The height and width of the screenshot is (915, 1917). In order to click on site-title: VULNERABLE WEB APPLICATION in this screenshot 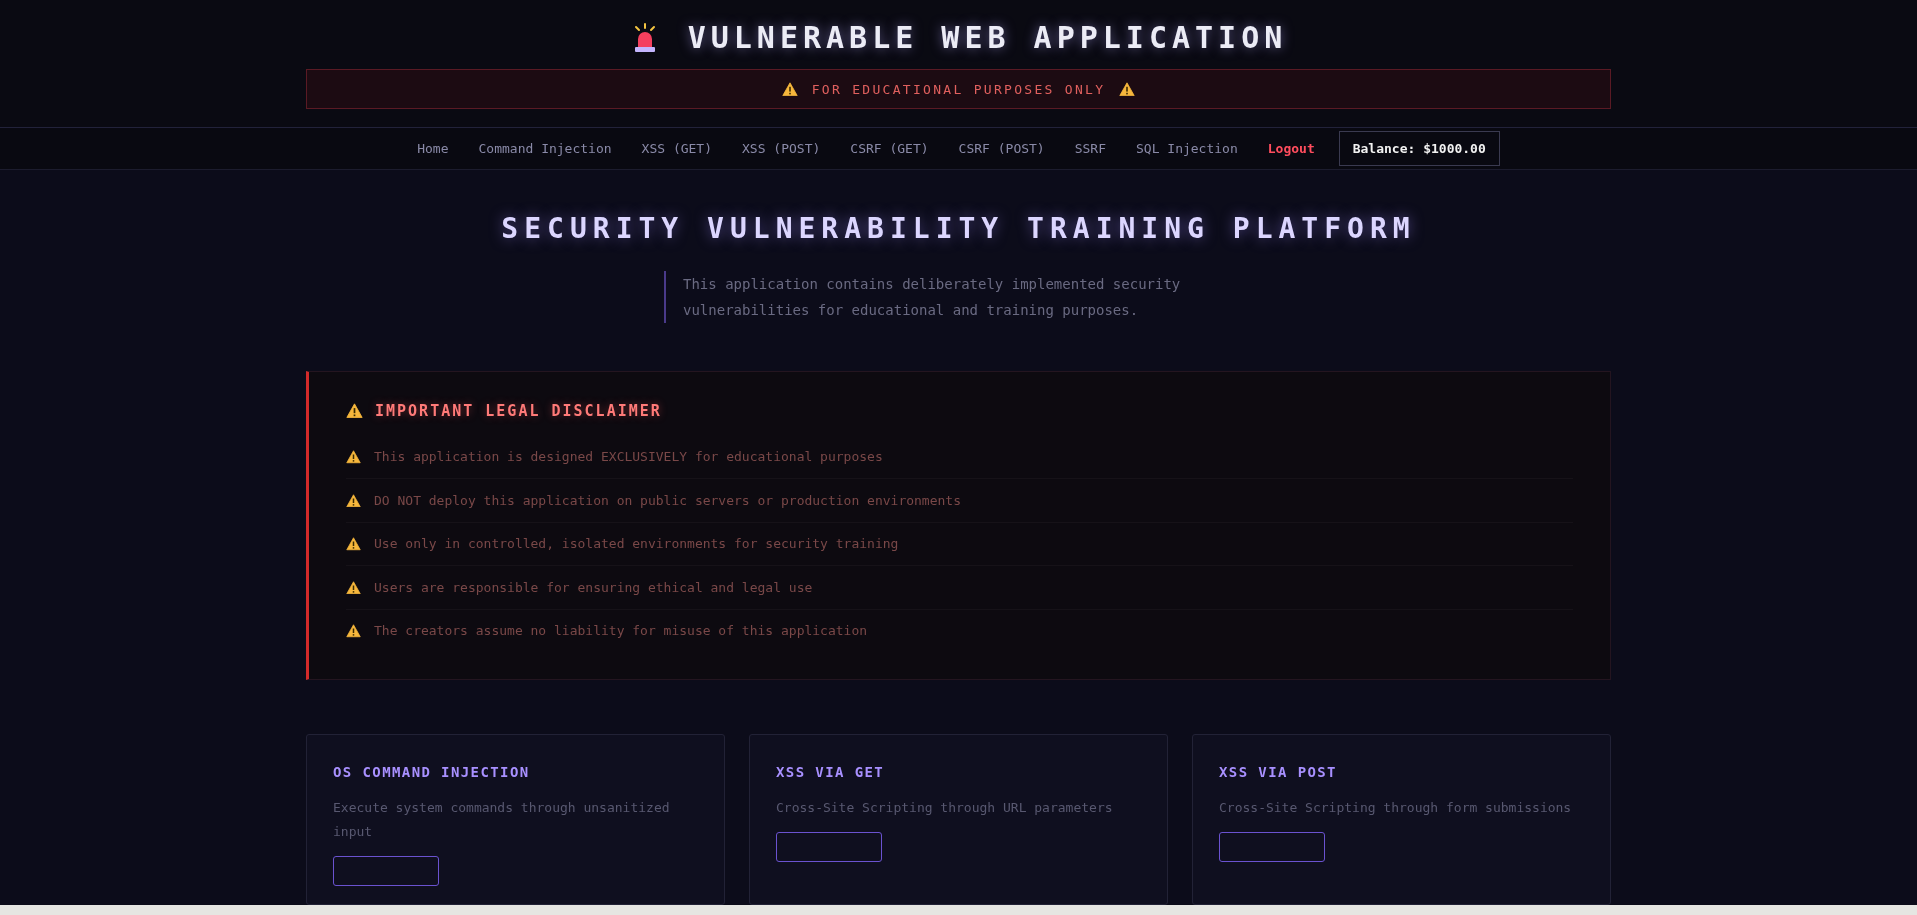, I will do `click(987, 37)`.